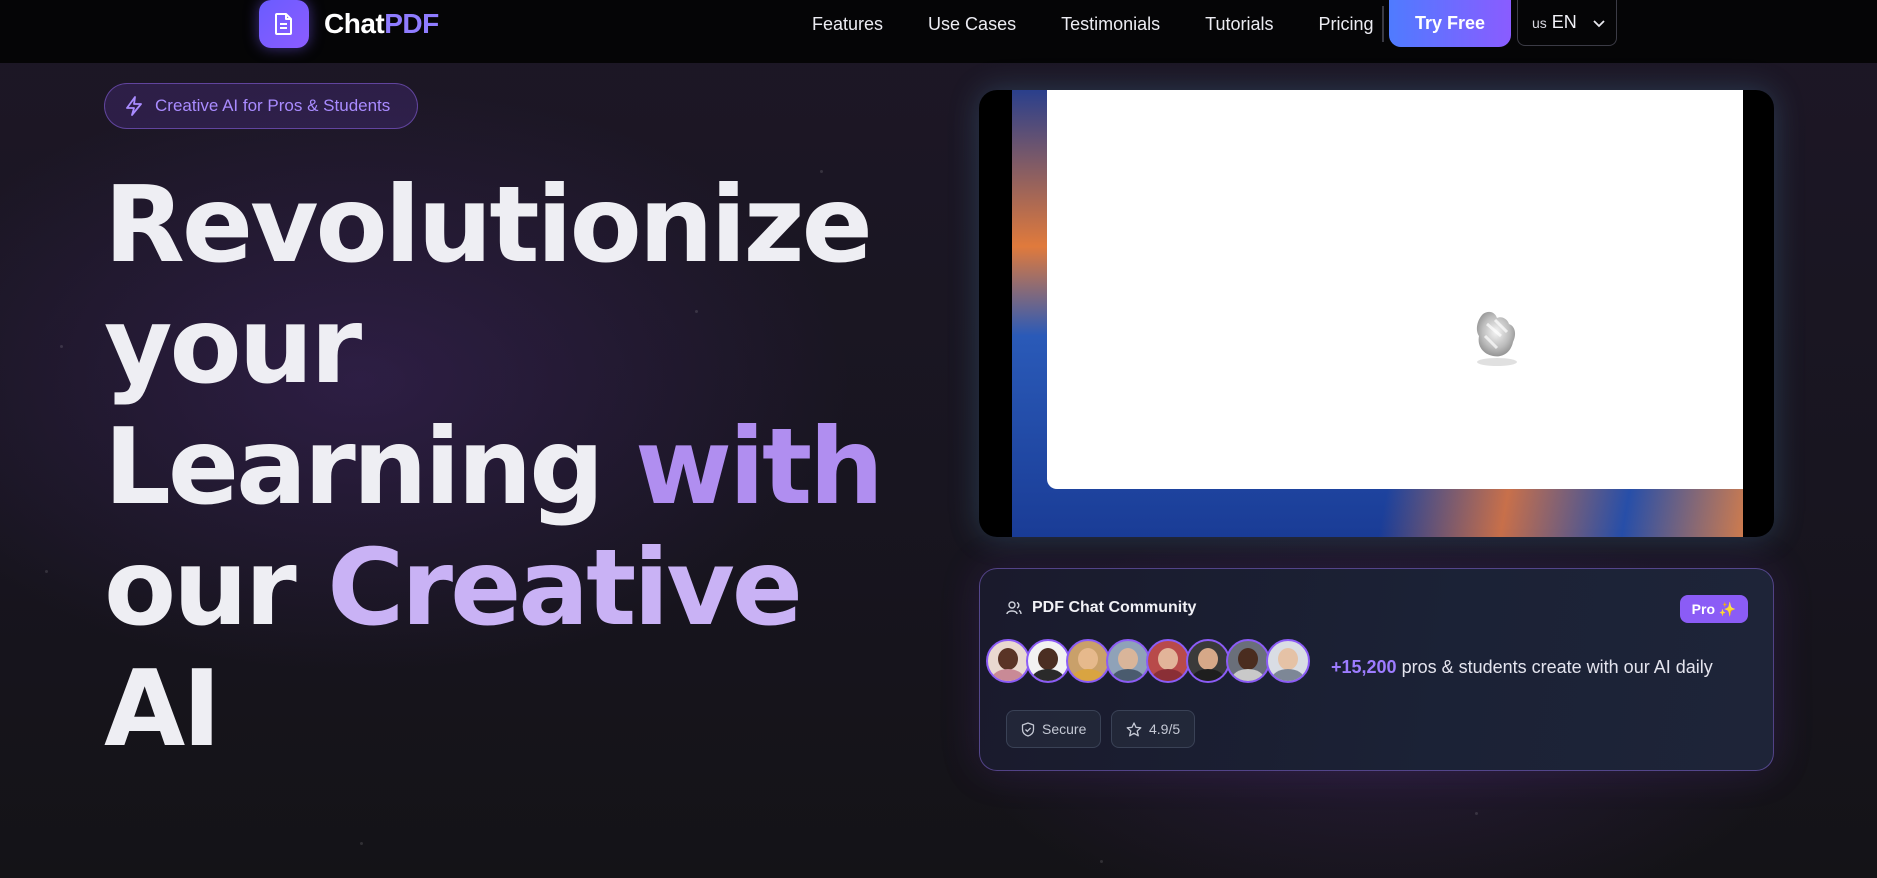  What do you see at coordinates (1599, 22) in the screenshot?
I see `chevron-down-icon` at bounding box center [1599, 22].